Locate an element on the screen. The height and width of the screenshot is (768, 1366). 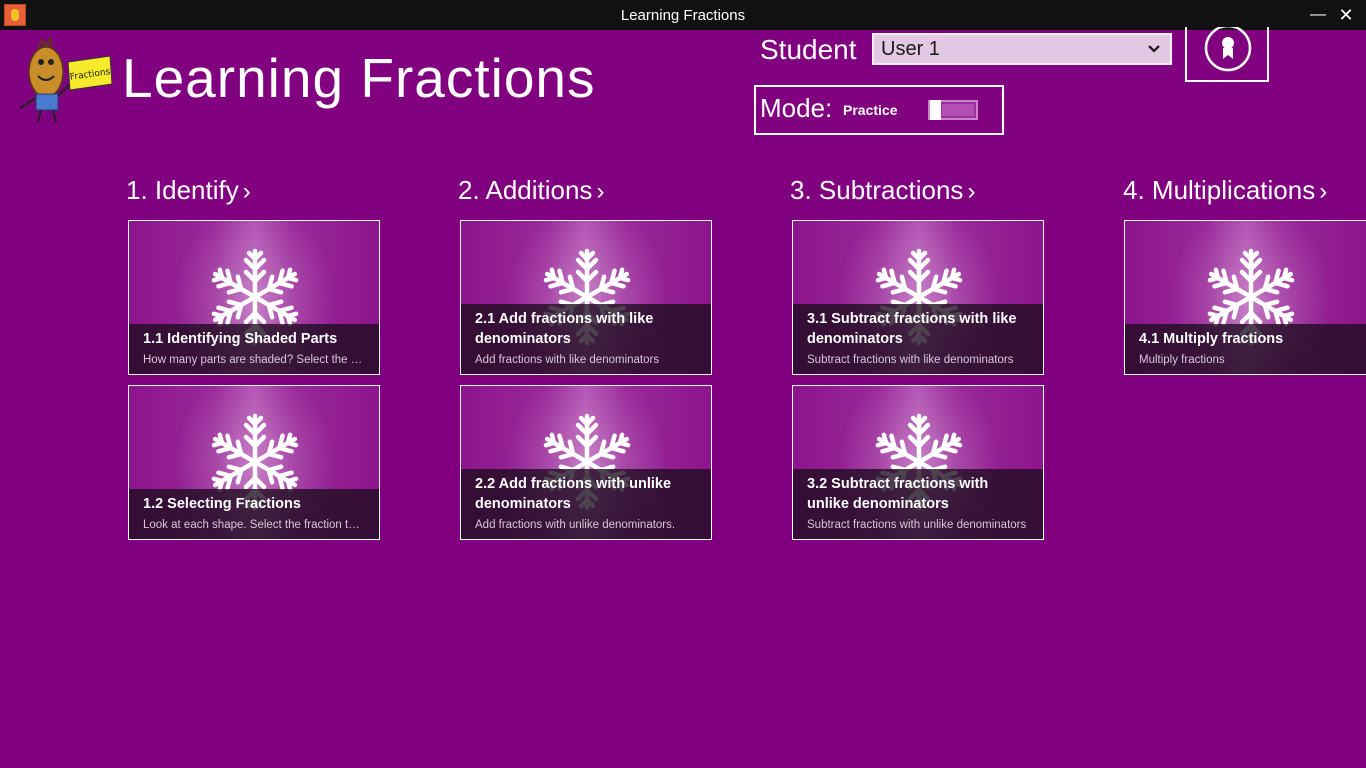
tile-title: 4.1 Multiply fractions is located at coordinates (1211, 339).